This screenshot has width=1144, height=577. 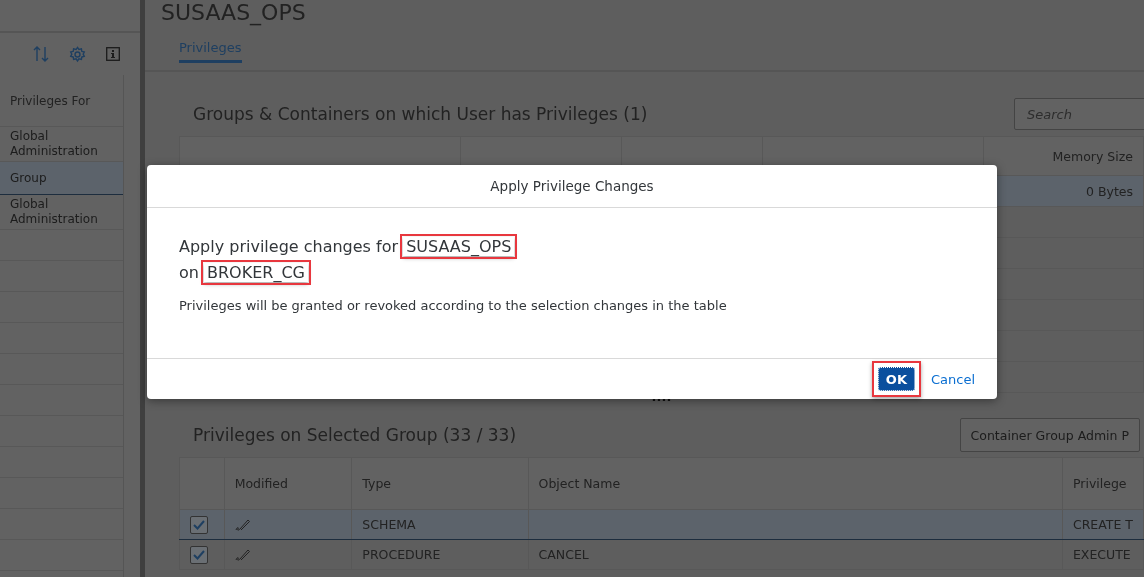 I want to click on list-item: Group, so click(x=61, y=178).